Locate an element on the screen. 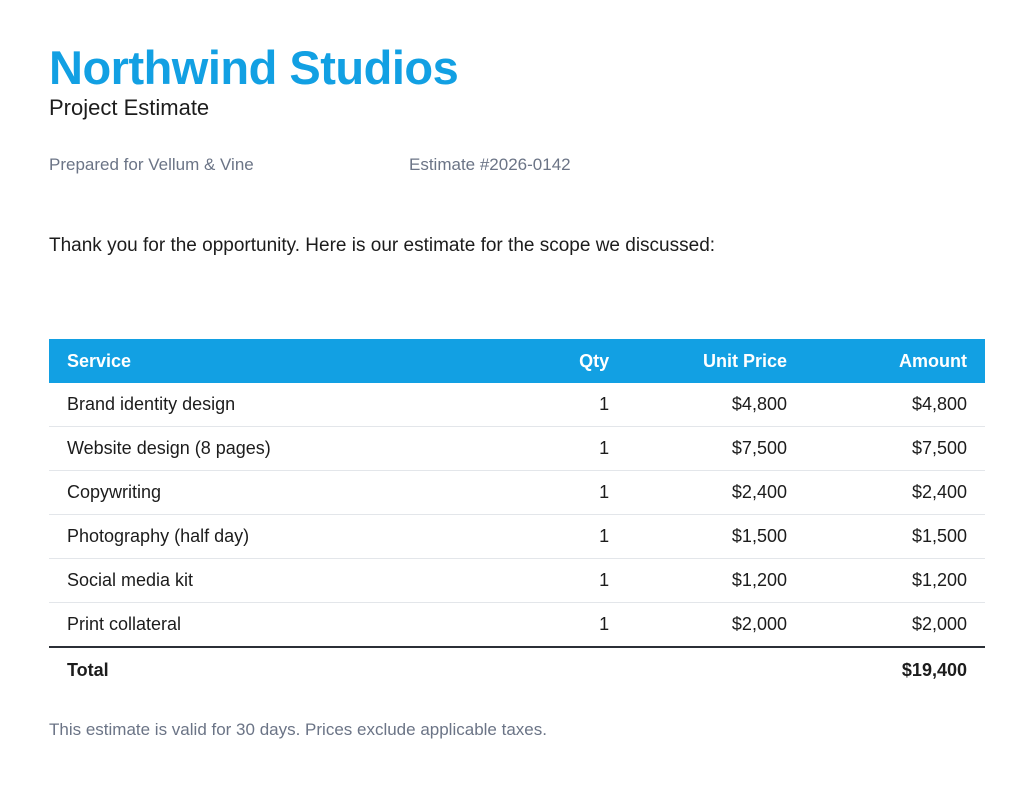  amount-cell: $1,500 is located at coordinates (894, 536).